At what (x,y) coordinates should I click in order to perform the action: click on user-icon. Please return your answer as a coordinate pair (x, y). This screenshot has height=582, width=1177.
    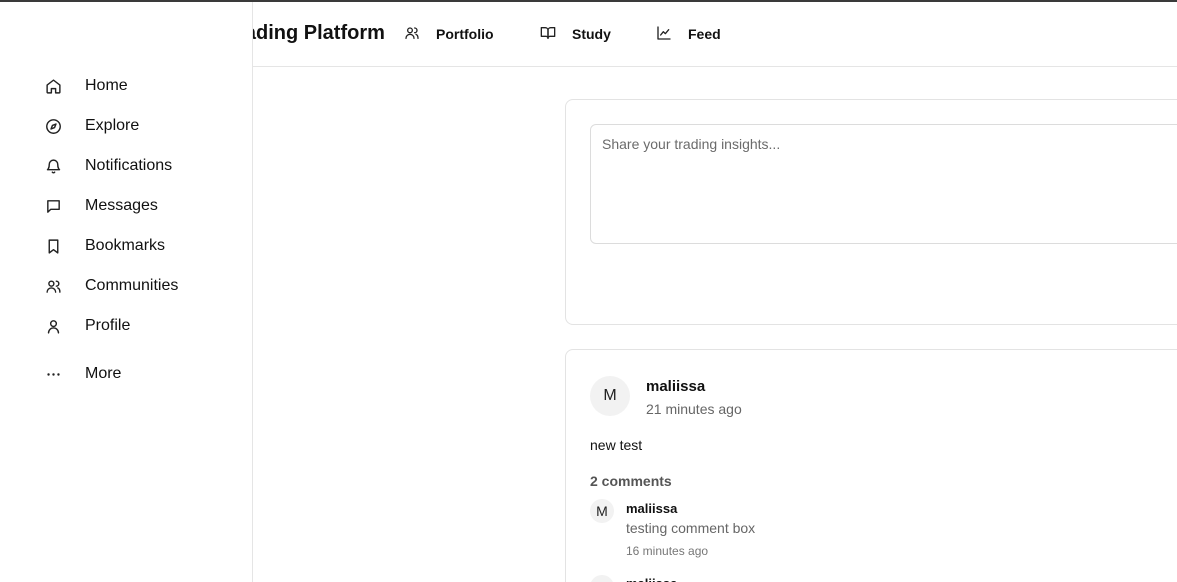
    Looking at the image, I should click on (53, 326).